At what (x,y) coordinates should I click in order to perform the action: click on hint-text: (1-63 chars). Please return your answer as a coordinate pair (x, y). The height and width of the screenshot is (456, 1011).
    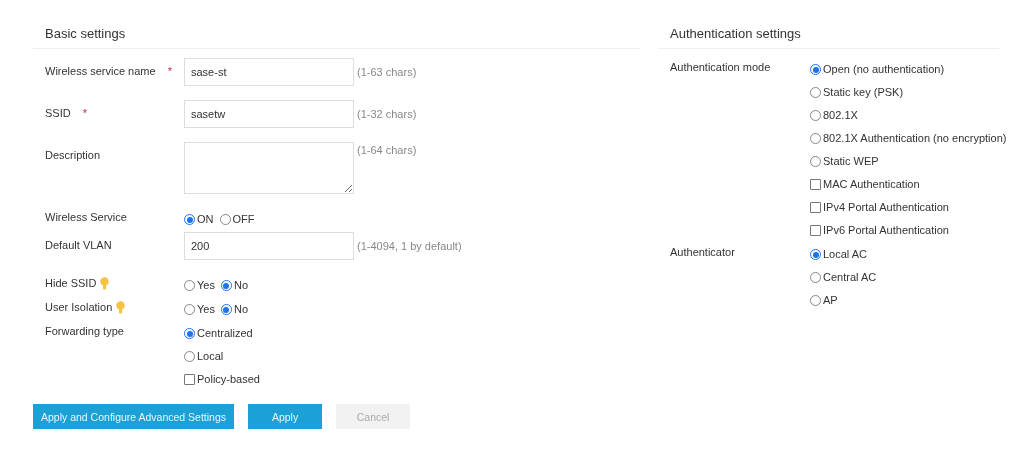
    Looking at the image, I should click on (387, 72).